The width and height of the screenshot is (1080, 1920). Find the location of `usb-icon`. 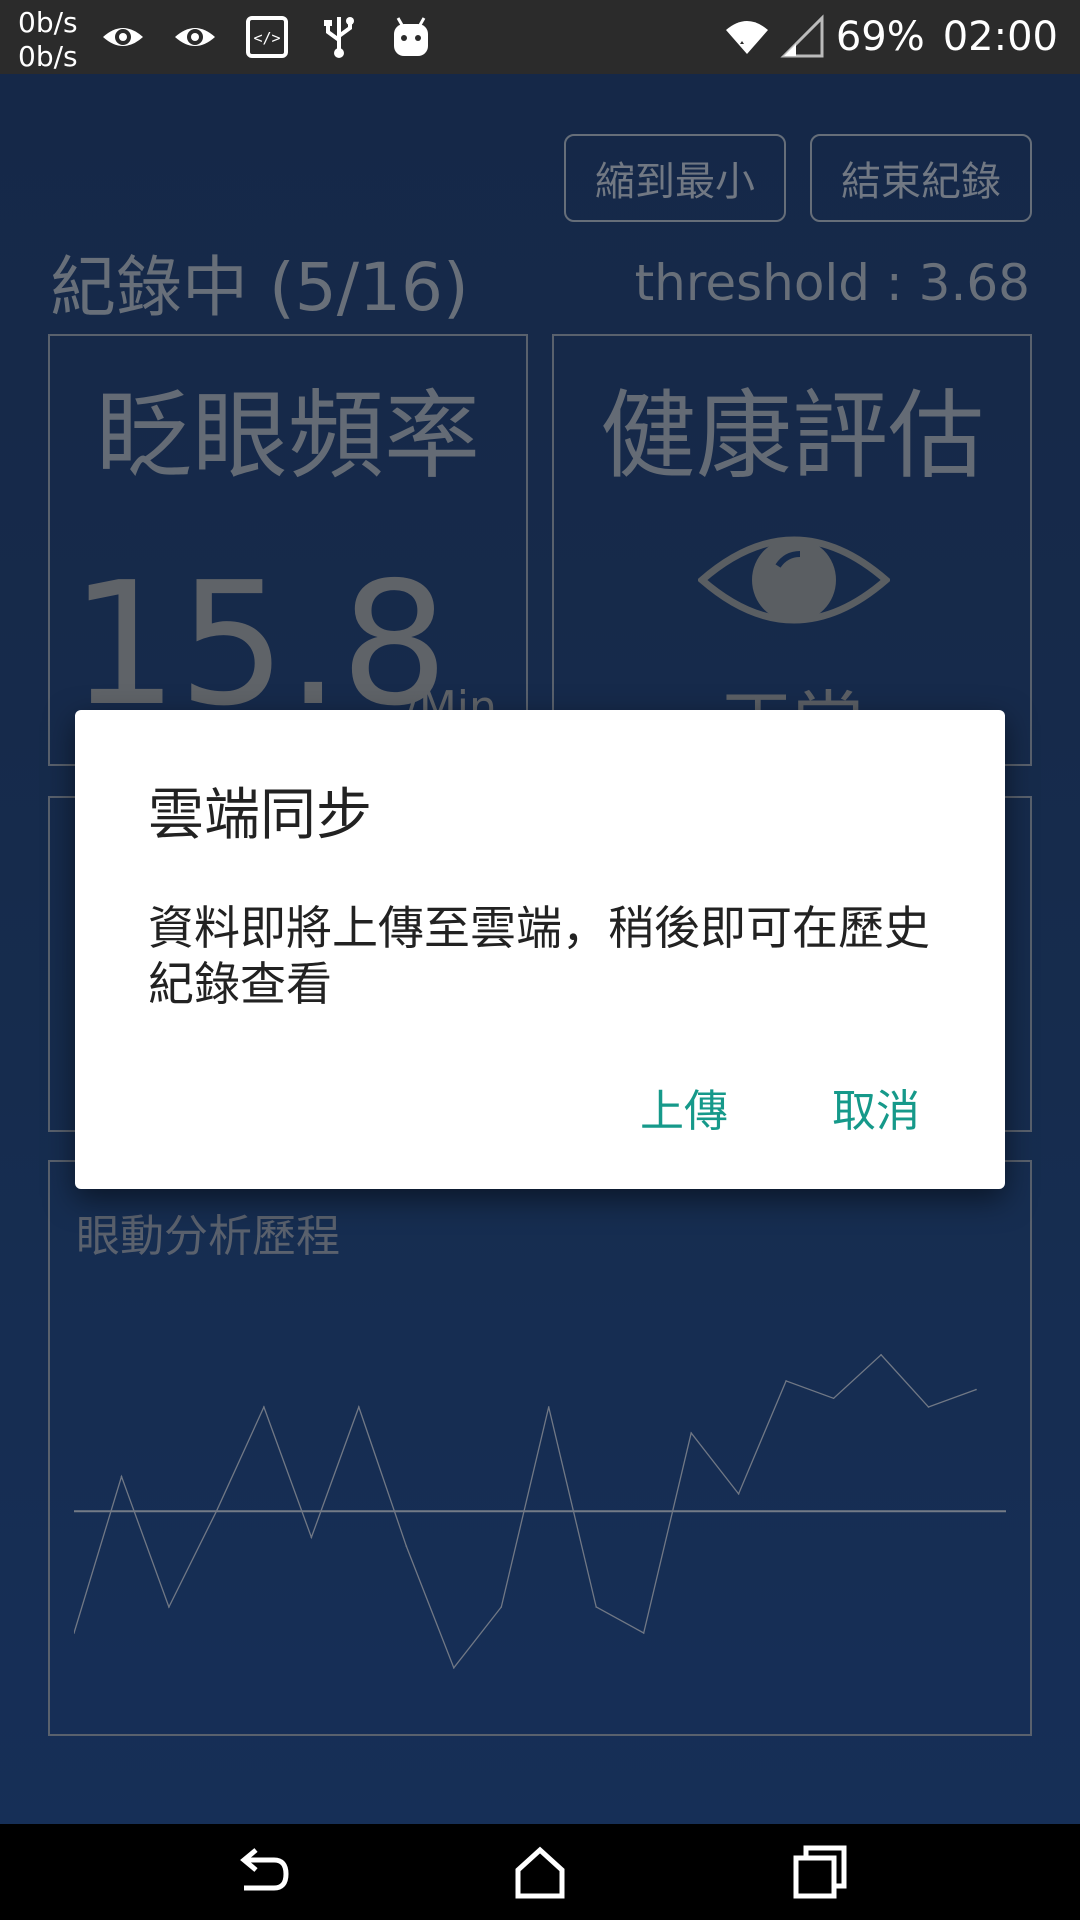

usb-icon is located at coordinates (339, 37).